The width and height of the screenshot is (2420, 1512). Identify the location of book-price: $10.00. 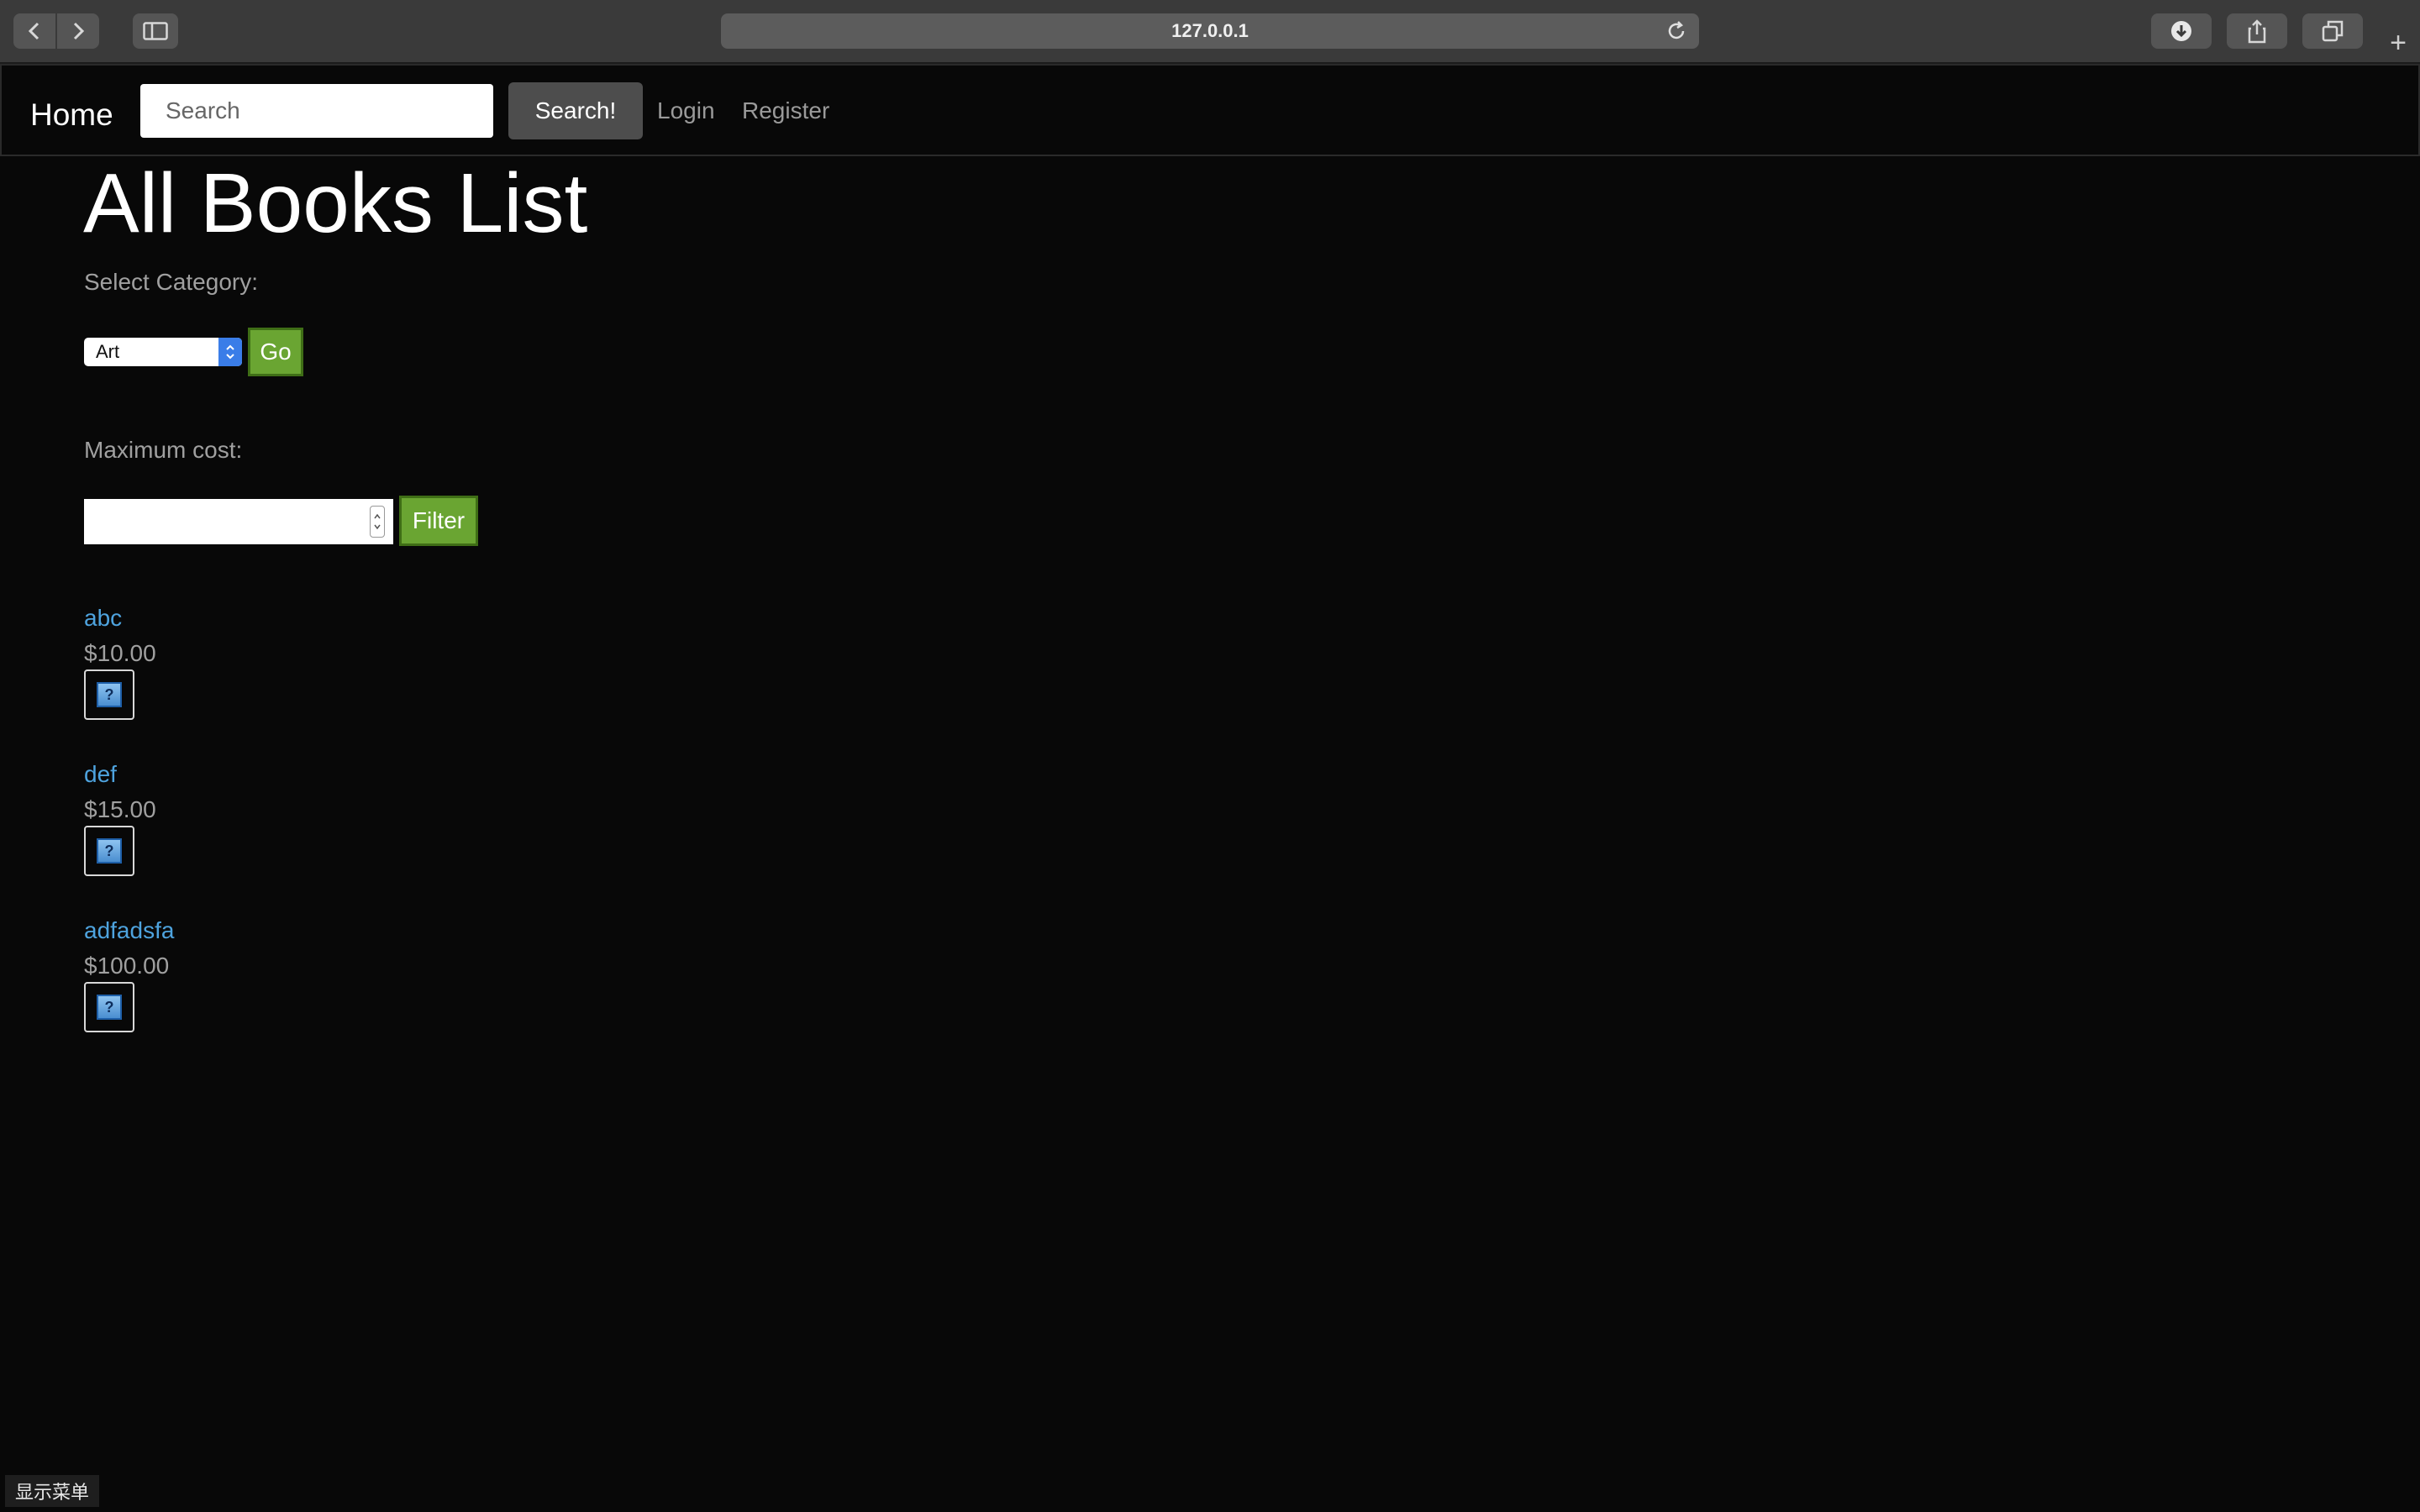
(120, 653).